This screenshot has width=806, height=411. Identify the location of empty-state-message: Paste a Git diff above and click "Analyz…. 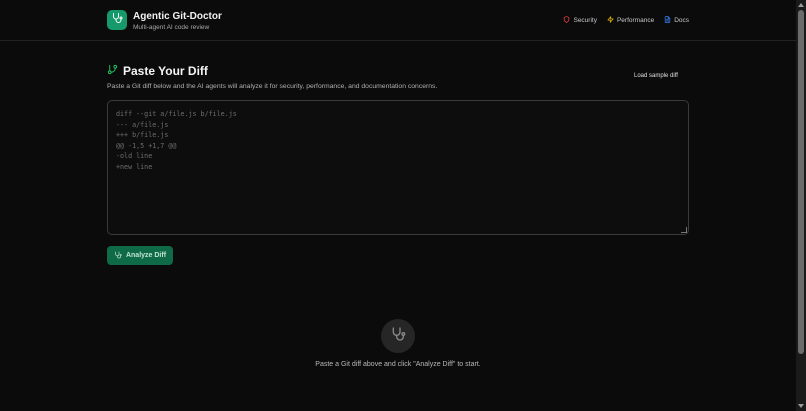
(398, 364).